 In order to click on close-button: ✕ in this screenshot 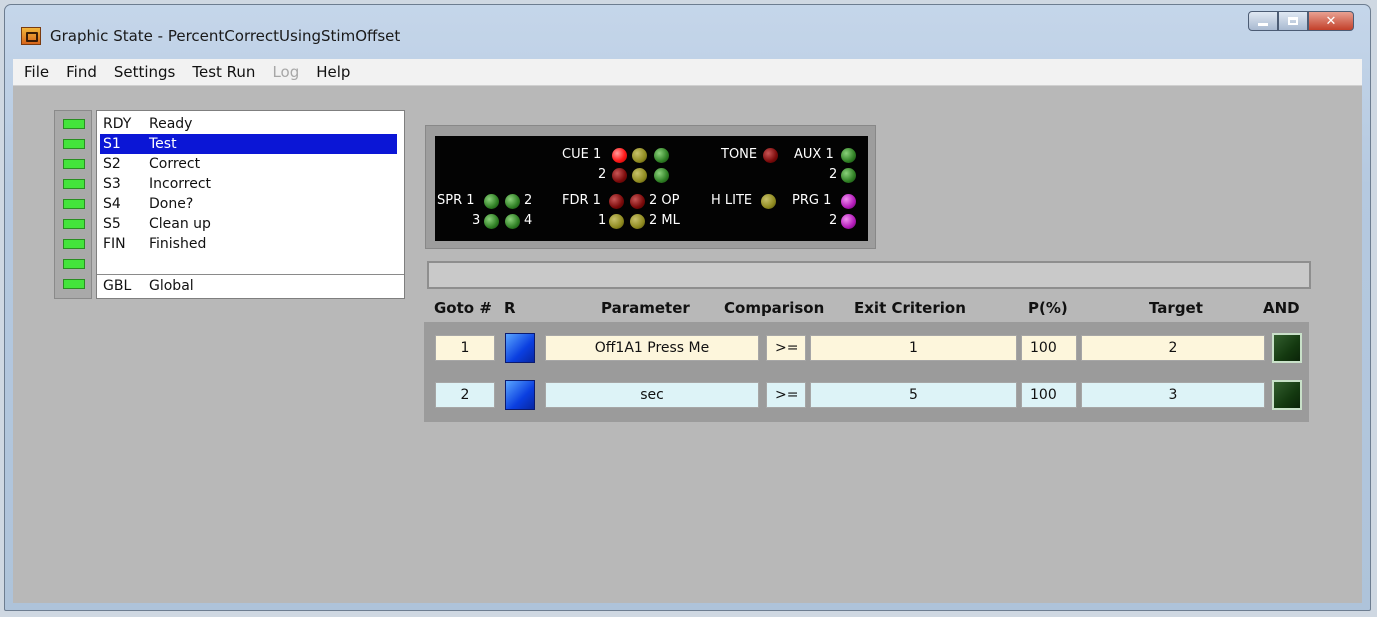, I will do `click(1331, 21)`.